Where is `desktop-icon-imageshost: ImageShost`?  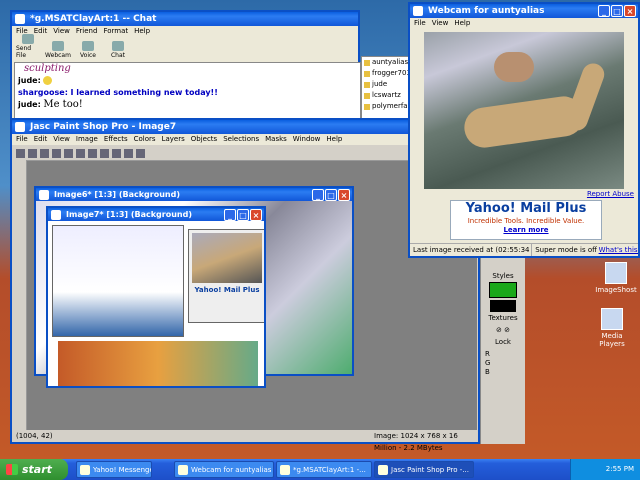 desktop-icon-imageshost: ImageShost is located at coordinates (616, 278).